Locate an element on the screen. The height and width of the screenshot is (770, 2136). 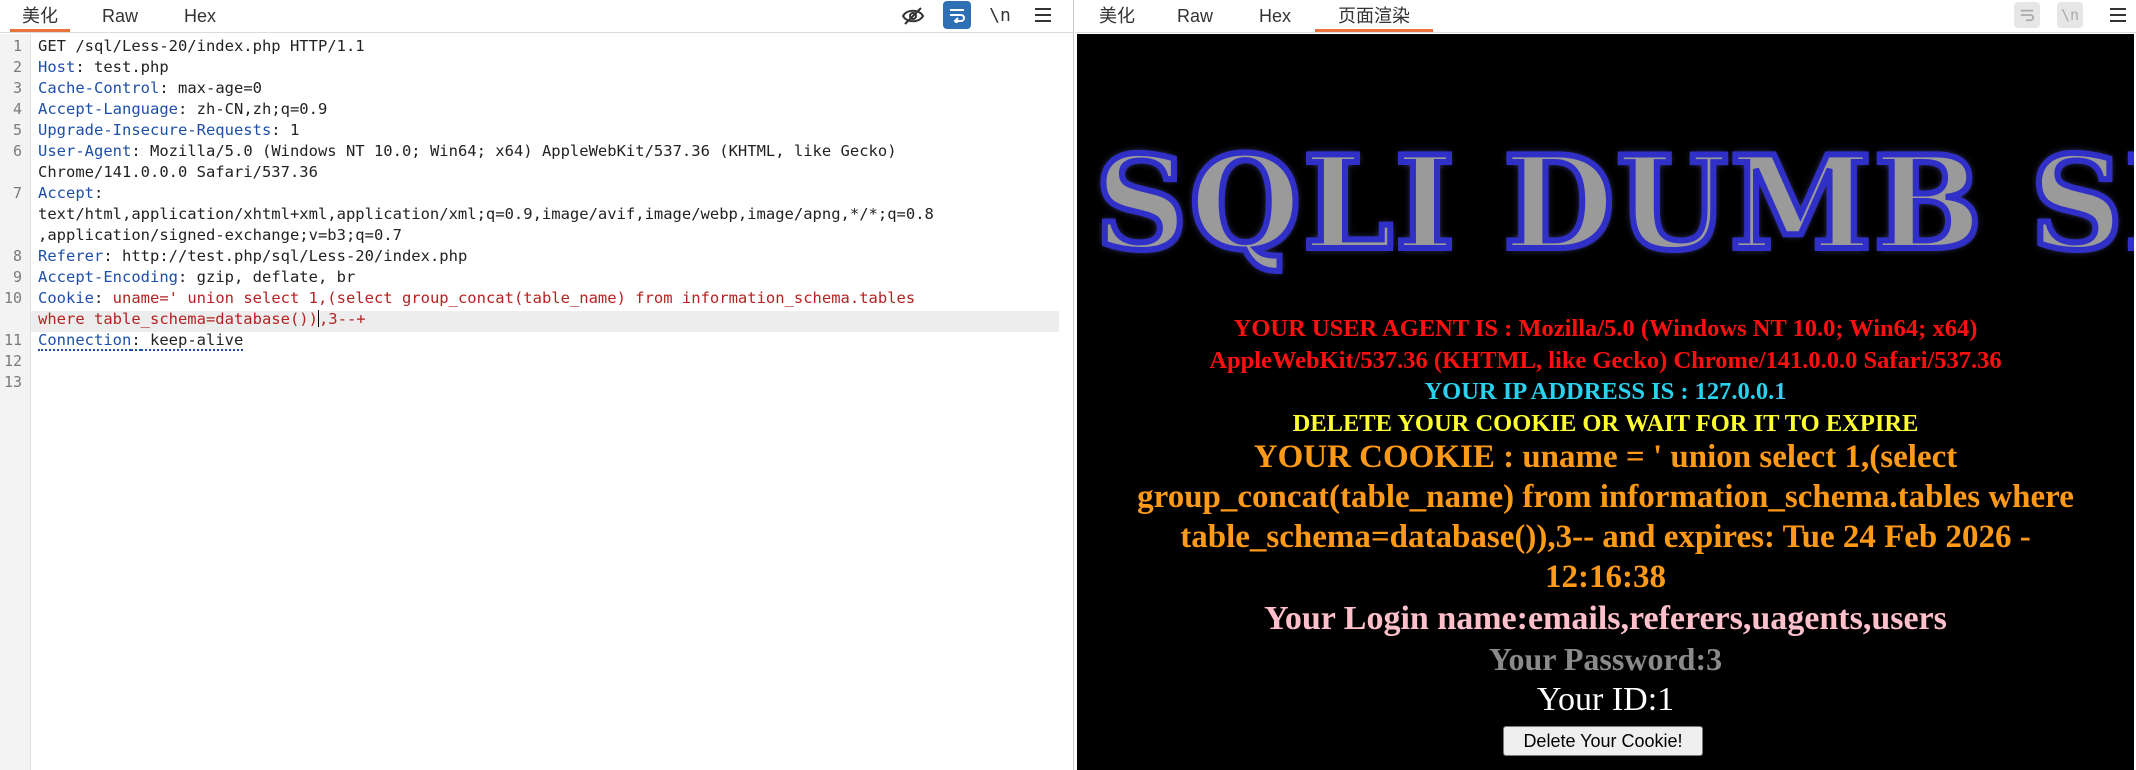
response-tab-bar: 美化 Raw Hex 页面渲染 \n is located at coordinates (1605, 16).